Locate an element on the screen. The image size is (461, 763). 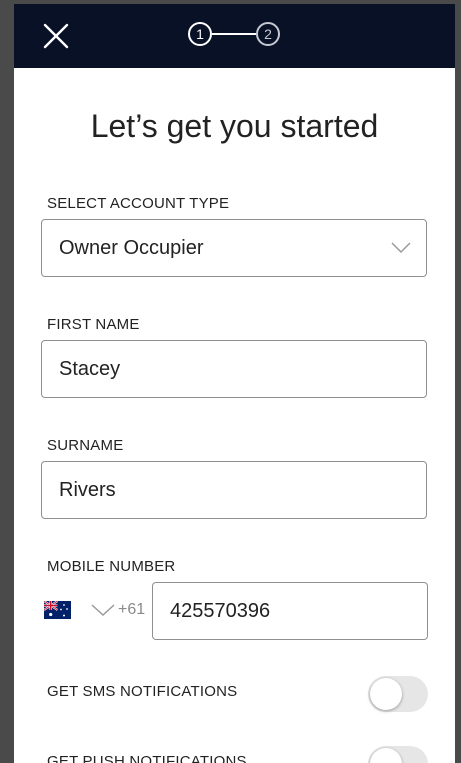
account-type-label: SELECT ACCOUNT TYPE is located at coordinates (138, 203).